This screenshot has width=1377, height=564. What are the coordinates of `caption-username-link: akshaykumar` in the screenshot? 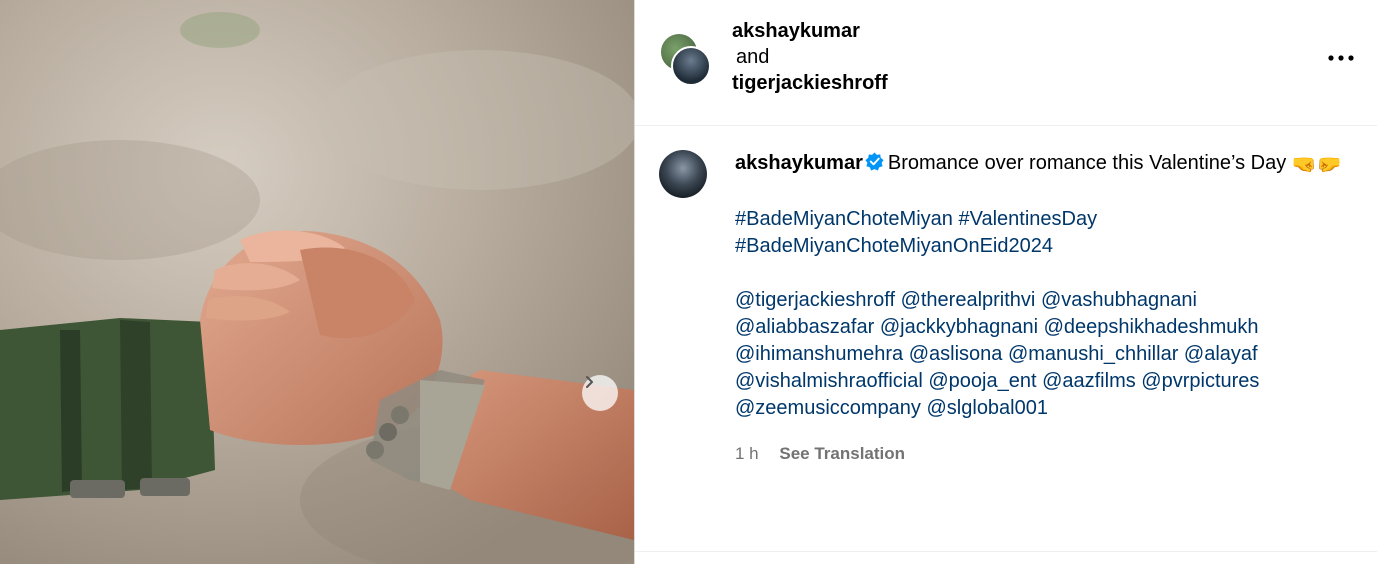 It's located at (799, 163).